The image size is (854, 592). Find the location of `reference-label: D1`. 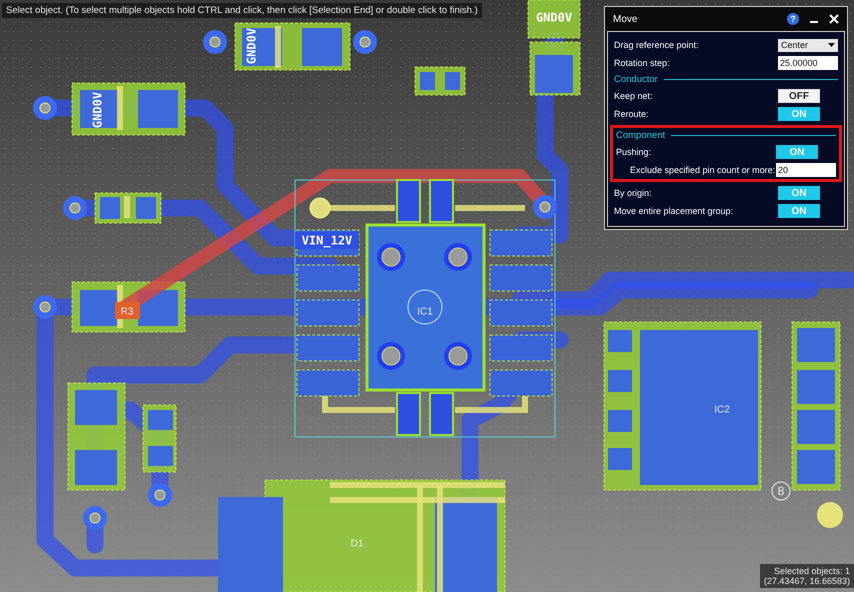

reference-label: D1 is located at coordinates (357, 544).